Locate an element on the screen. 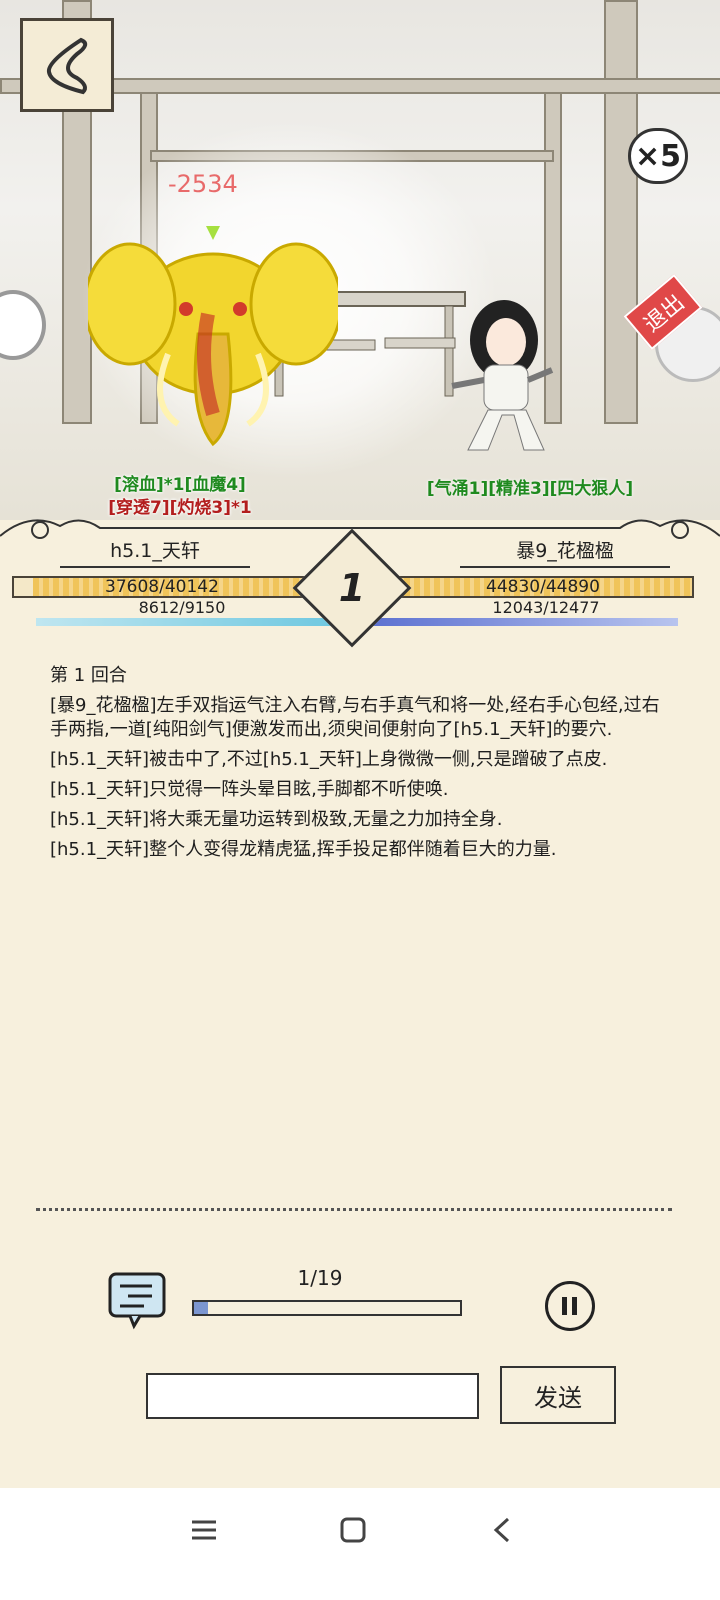 Image resolution: width=720 pixels, height=1600 pixels. back-arrow-icon is located at coordinates (67, 66).